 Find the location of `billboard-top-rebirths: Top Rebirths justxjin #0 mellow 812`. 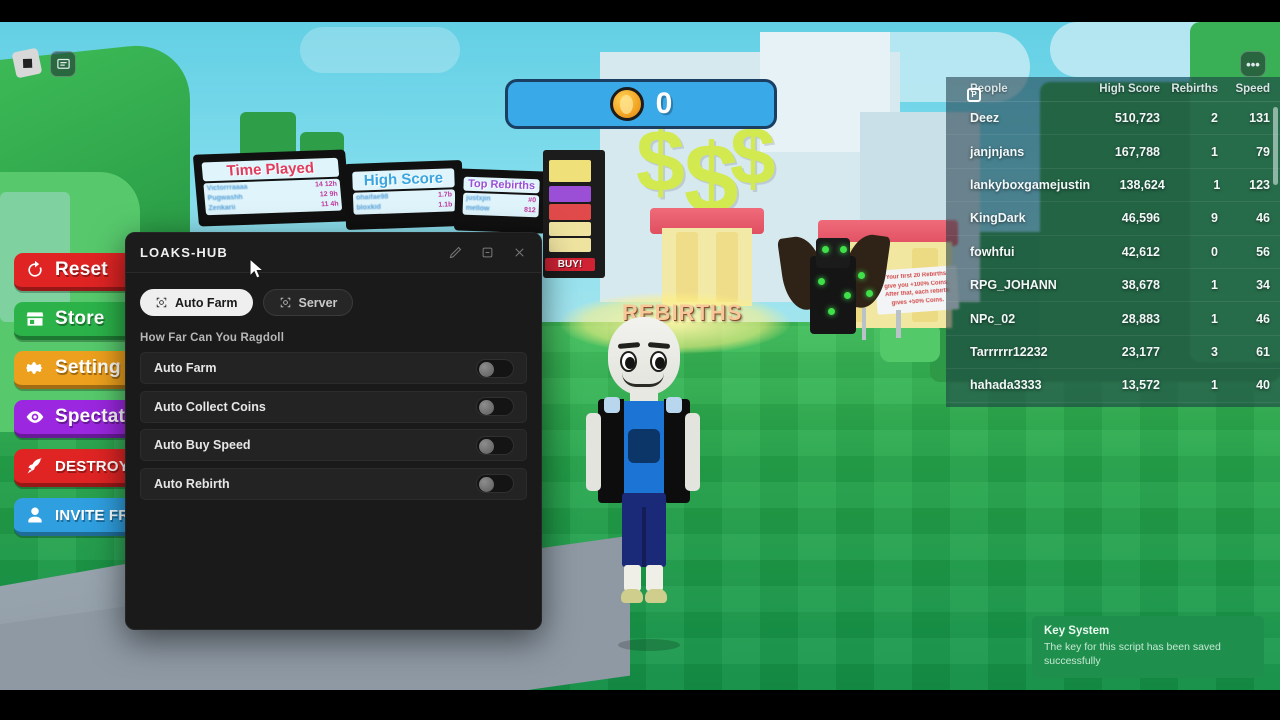

billboard-top-rebirths: Top Rebirths justxjin #0 mellow 812 is located at coordinates (501, 201).